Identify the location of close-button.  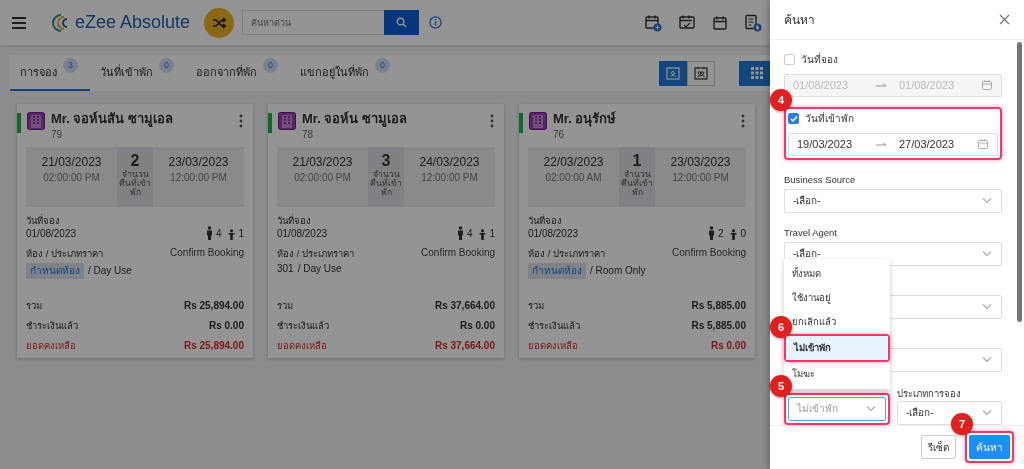
(1004, 19).